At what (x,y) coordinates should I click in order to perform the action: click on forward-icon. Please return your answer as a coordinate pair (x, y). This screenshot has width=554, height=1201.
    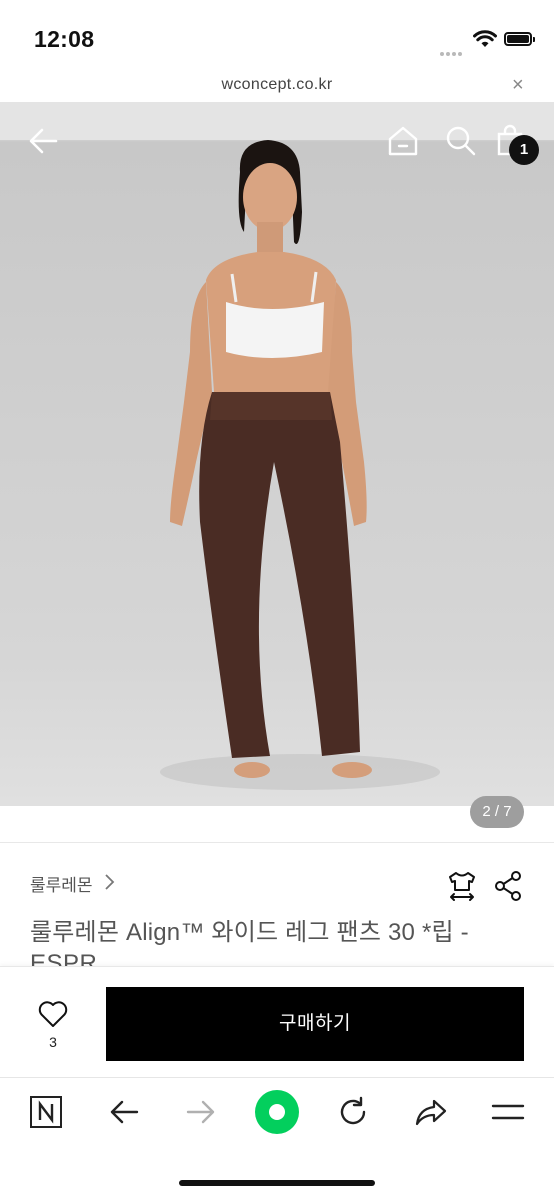
    Looking at the image, I should click on (201, 1114).